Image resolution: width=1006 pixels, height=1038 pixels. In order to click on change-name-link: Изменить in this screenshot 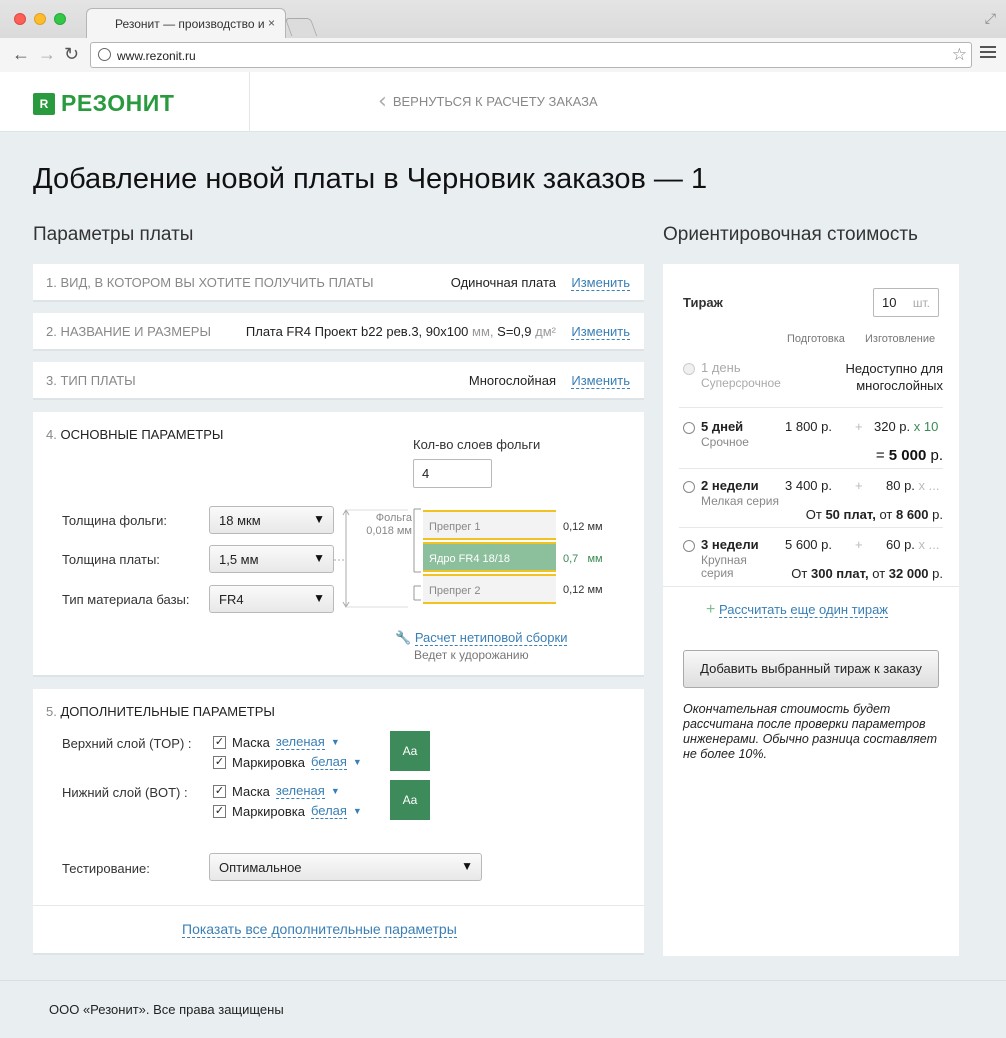, I will do `click(600, 332)`.